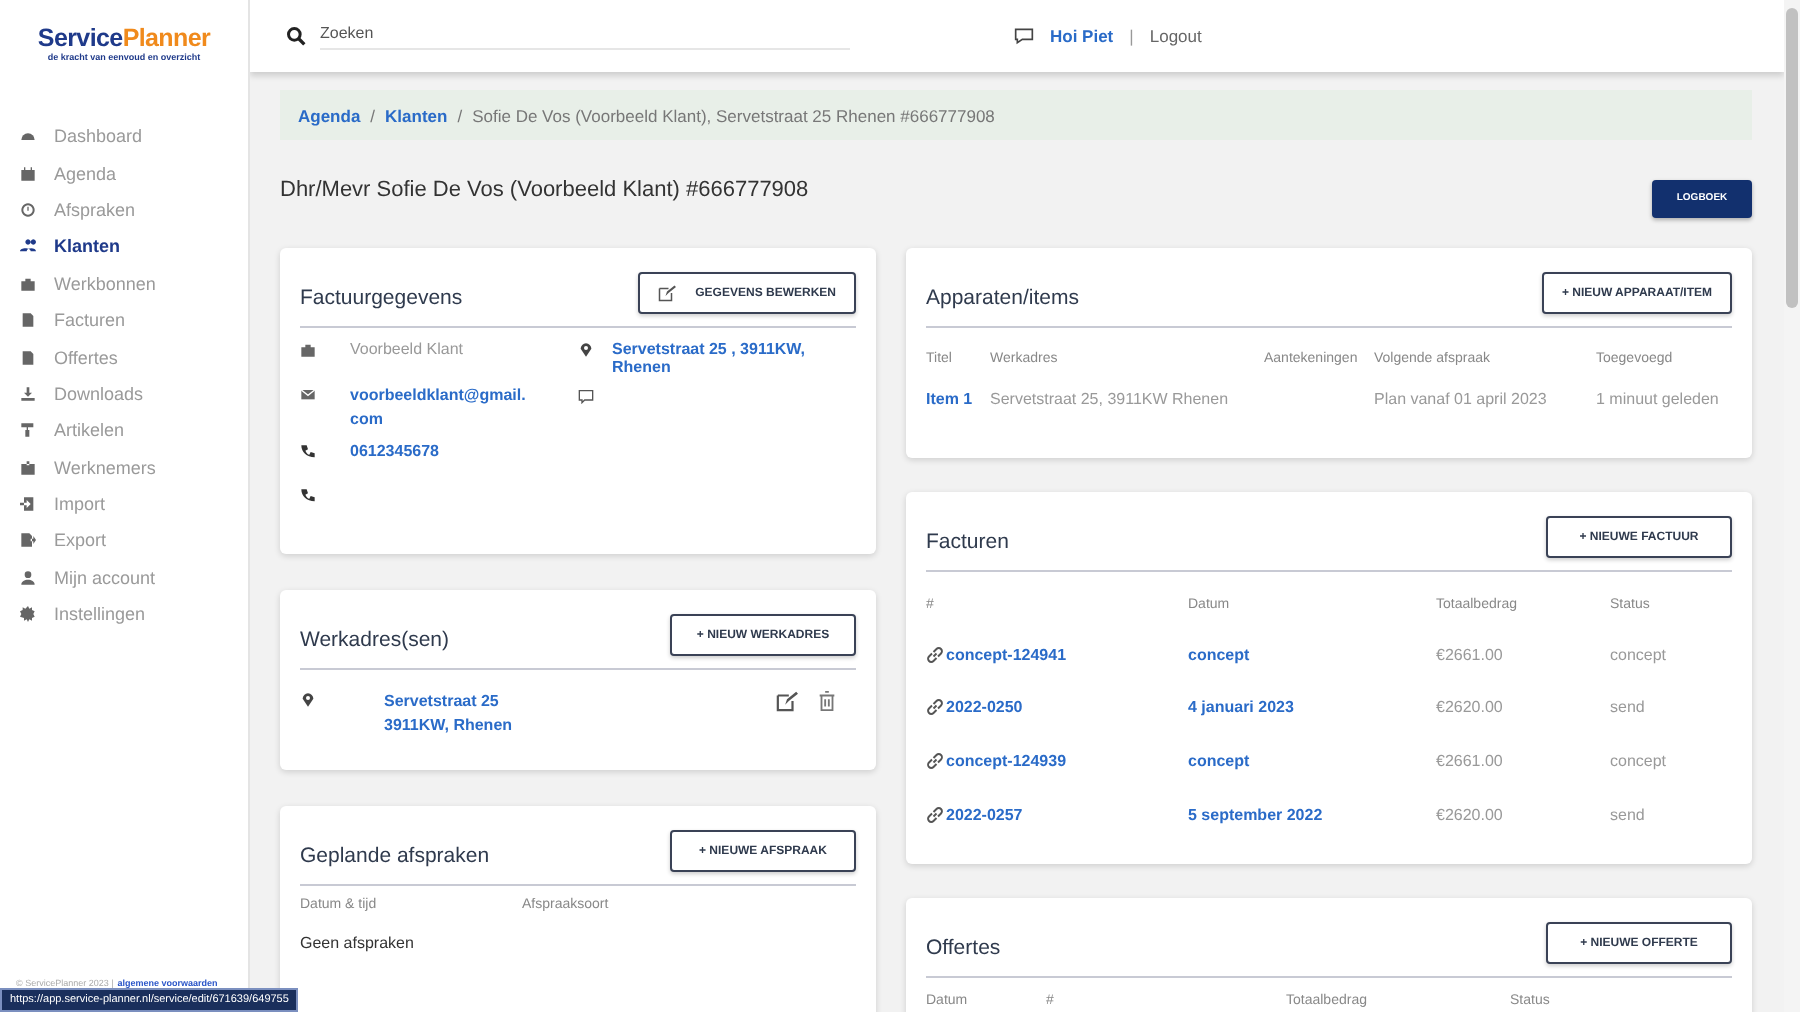 The height and width of the screenshot is (1012, 1800). Describe the element at coordinates (358, 943) in the screenshot. I see `empty-message: Geen afspraken` at that location.